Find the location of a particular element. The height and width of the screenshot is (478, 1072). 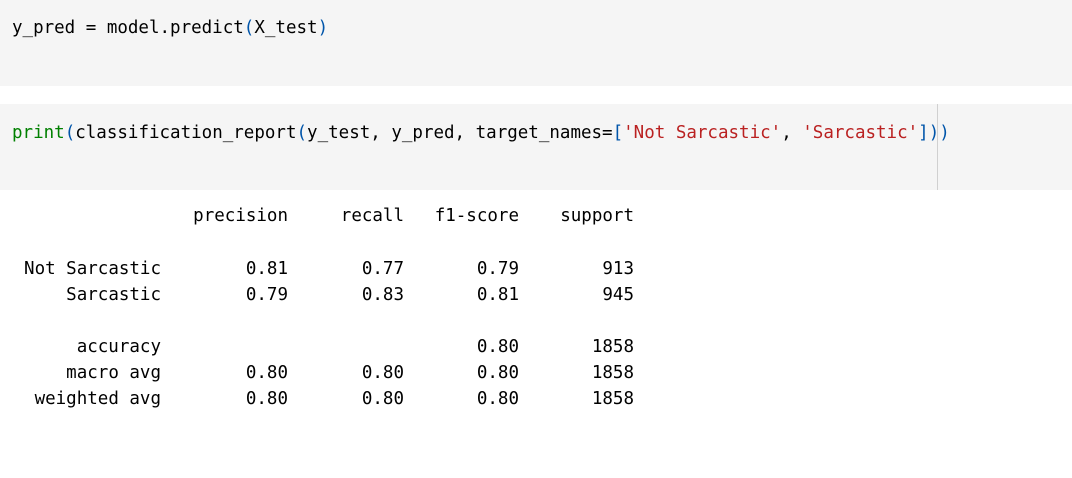

header-support: support is located at coordinates (597, 216).